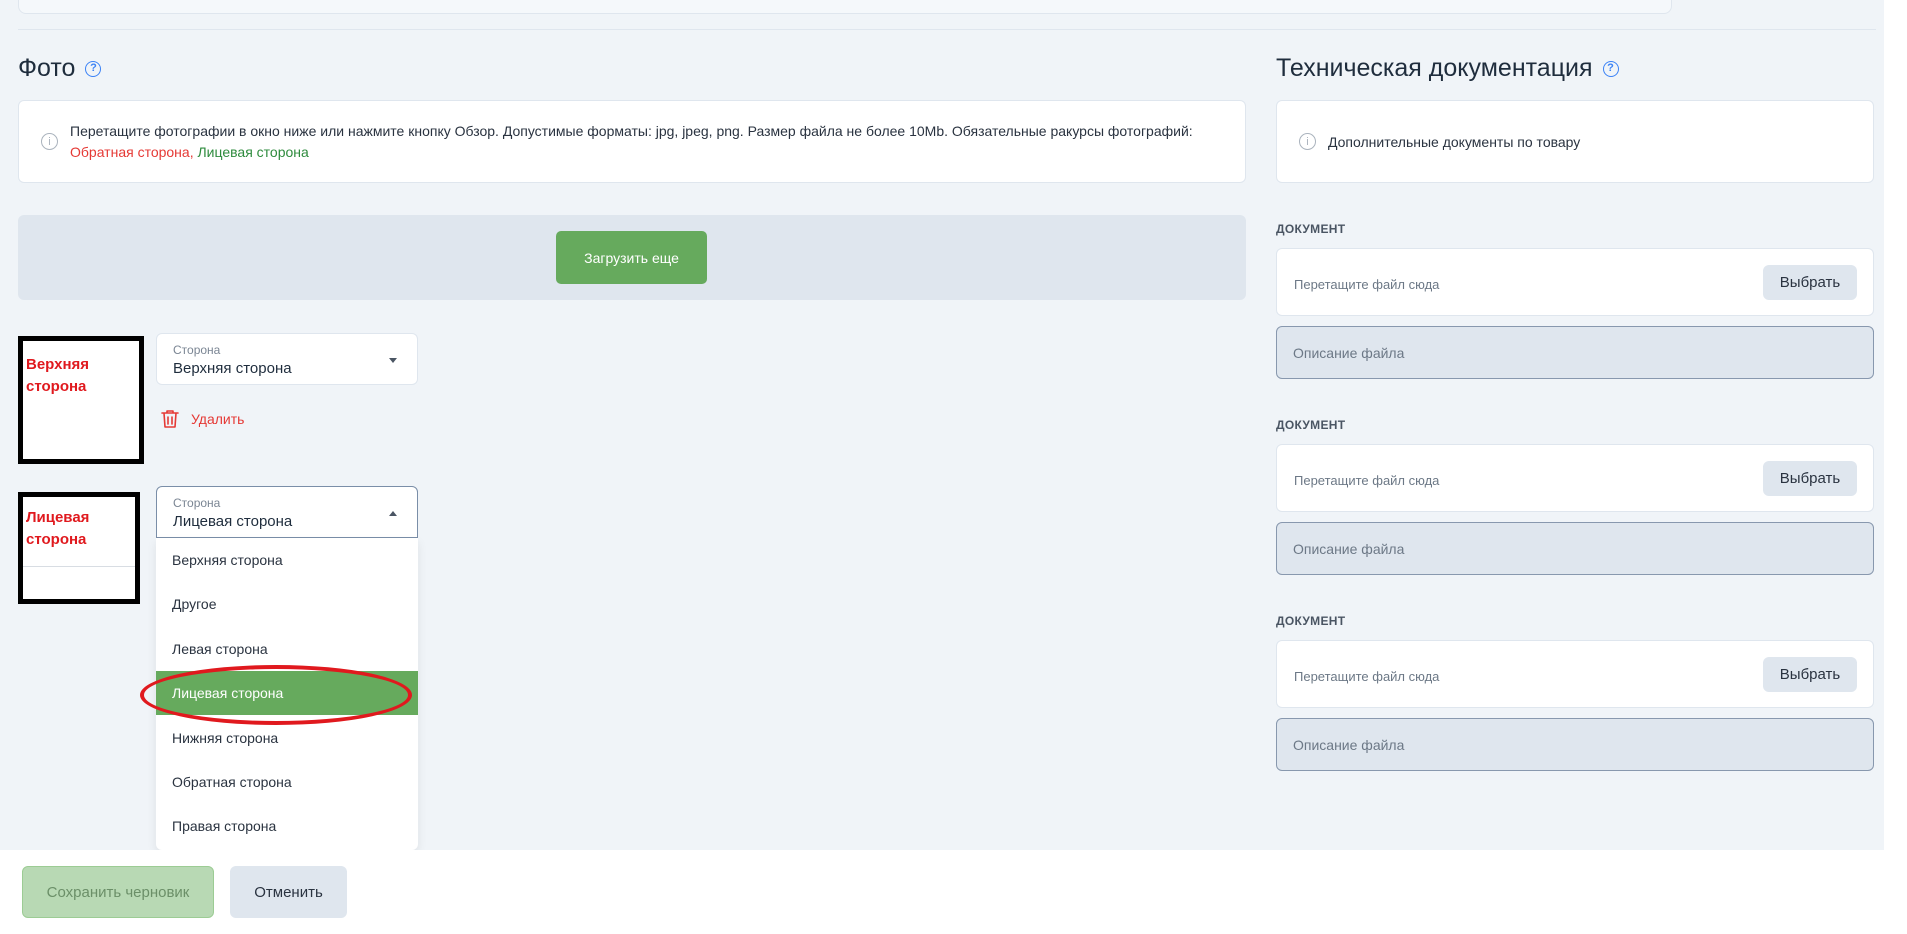  I want to click on dropdown-option: Правая сторона, so click(287, 826).